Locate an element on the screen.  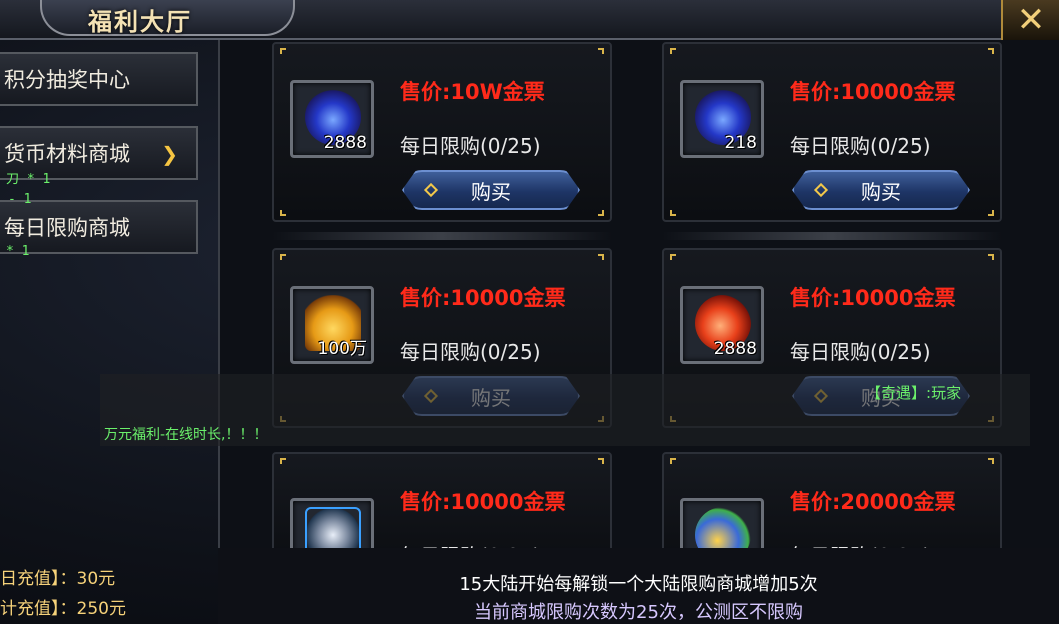
sidebar-item-points-lottery: 积分抽奖中心 is located at coordinates (99, 79).